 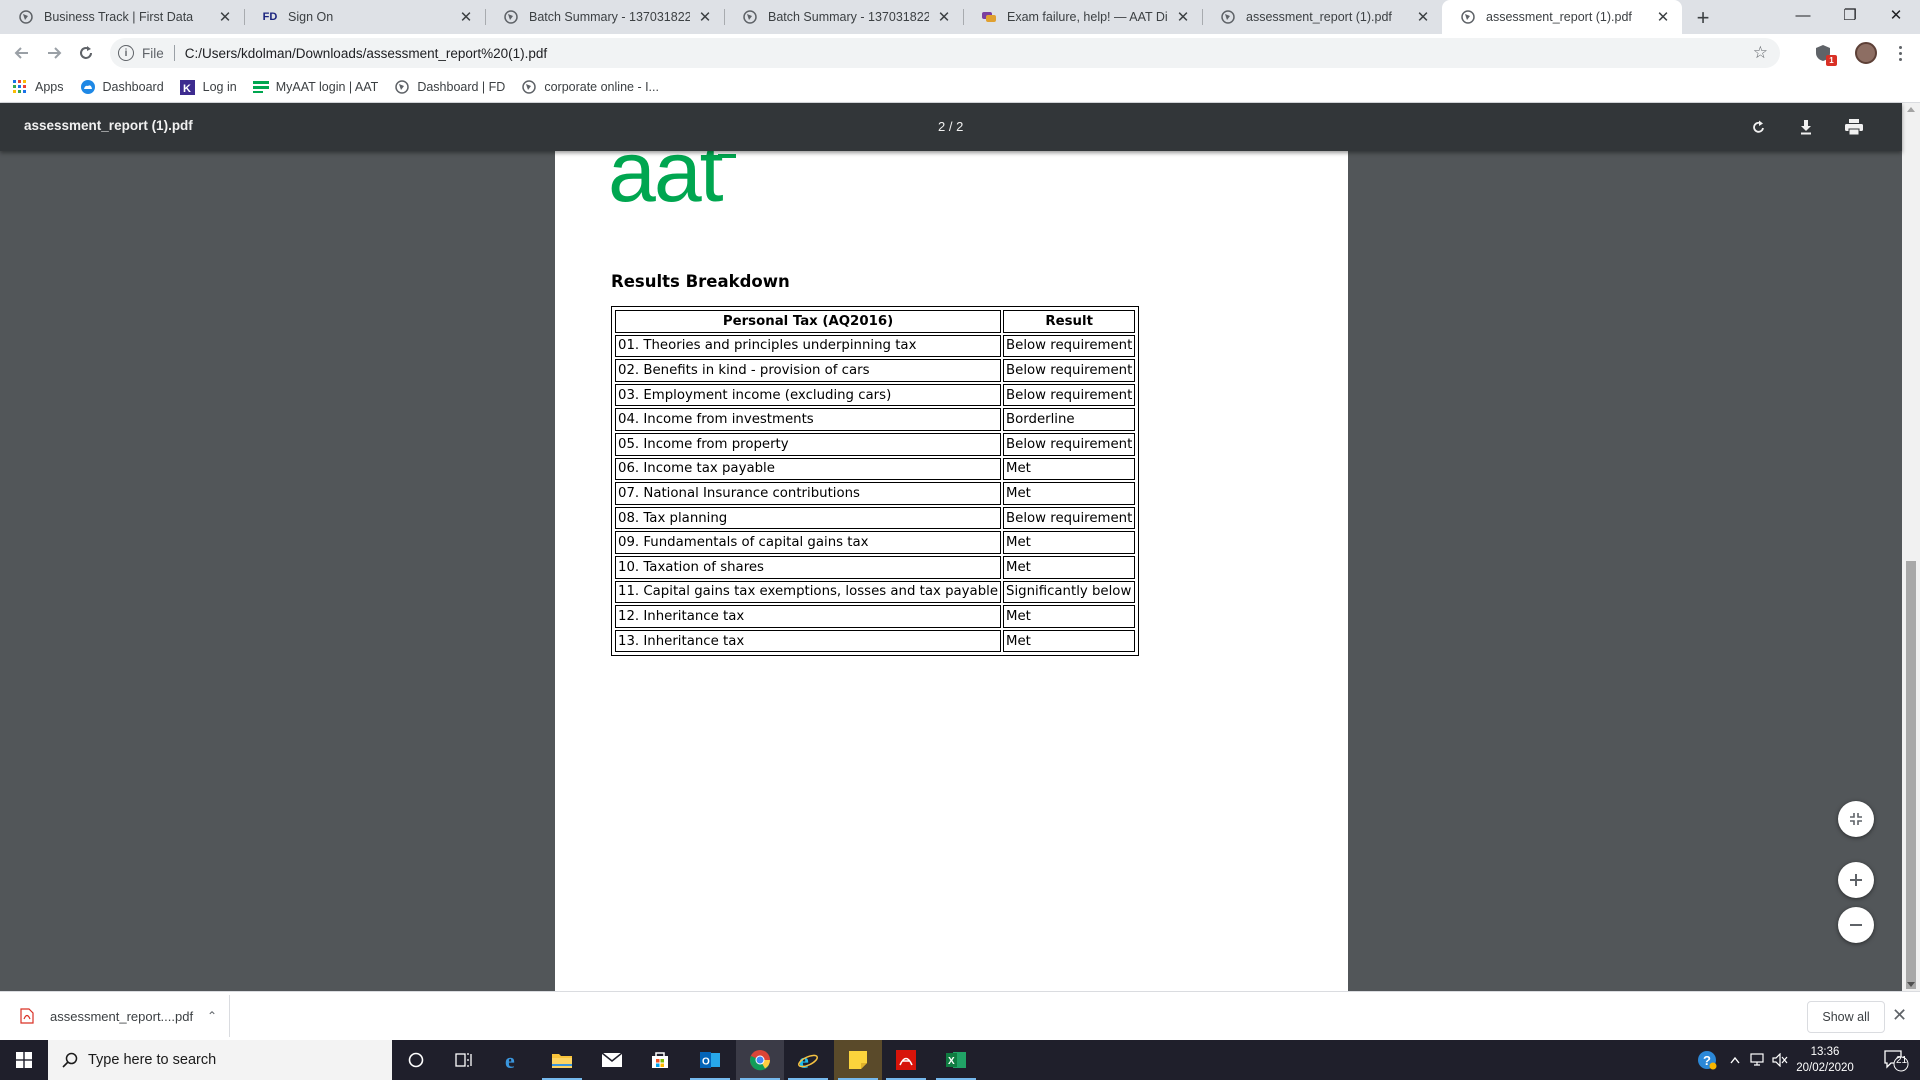 What do you see at coordinates (117, 1016) in the screenshot?
I see `download-item: assessment_report....pdf ⌃` at bounding box center [117, 1016].